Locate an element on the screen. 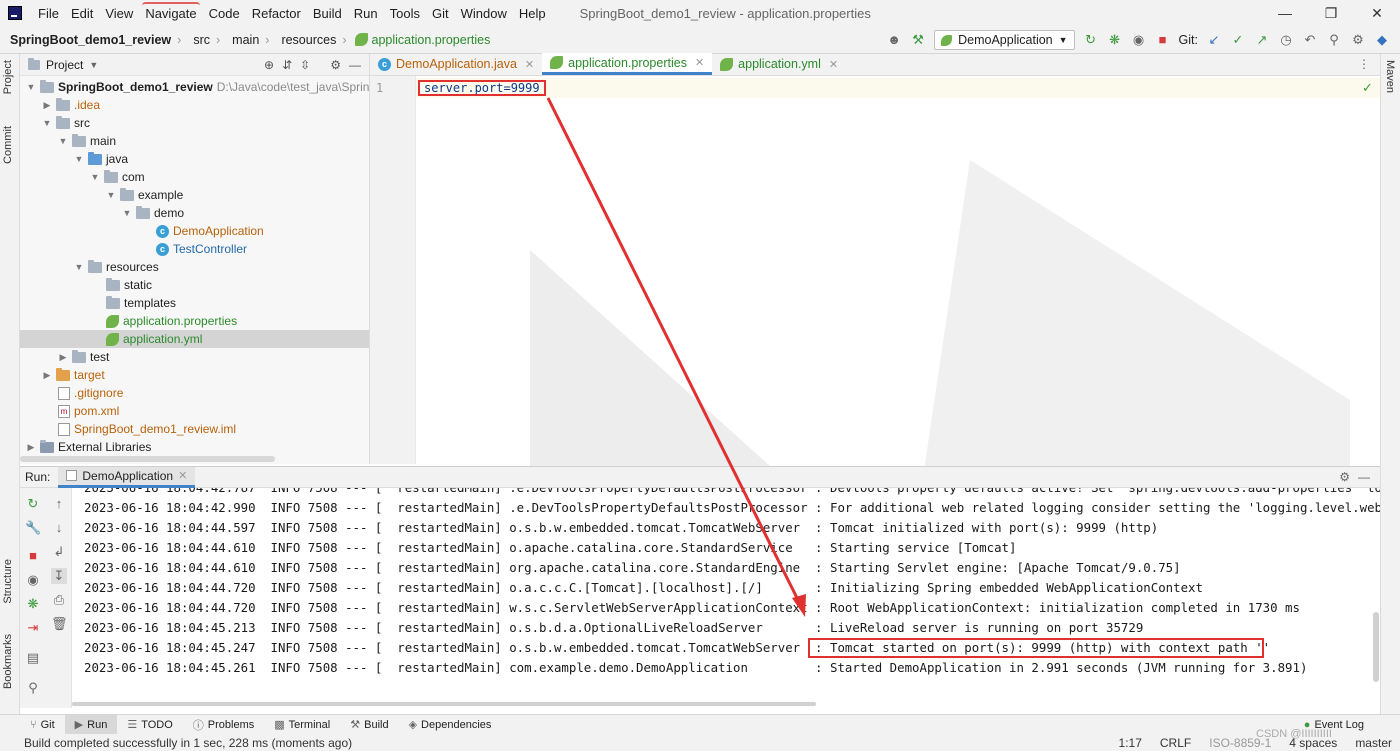 The image size is (1400, 751). menu-edit: Edit is located at coordinates (82, 13).